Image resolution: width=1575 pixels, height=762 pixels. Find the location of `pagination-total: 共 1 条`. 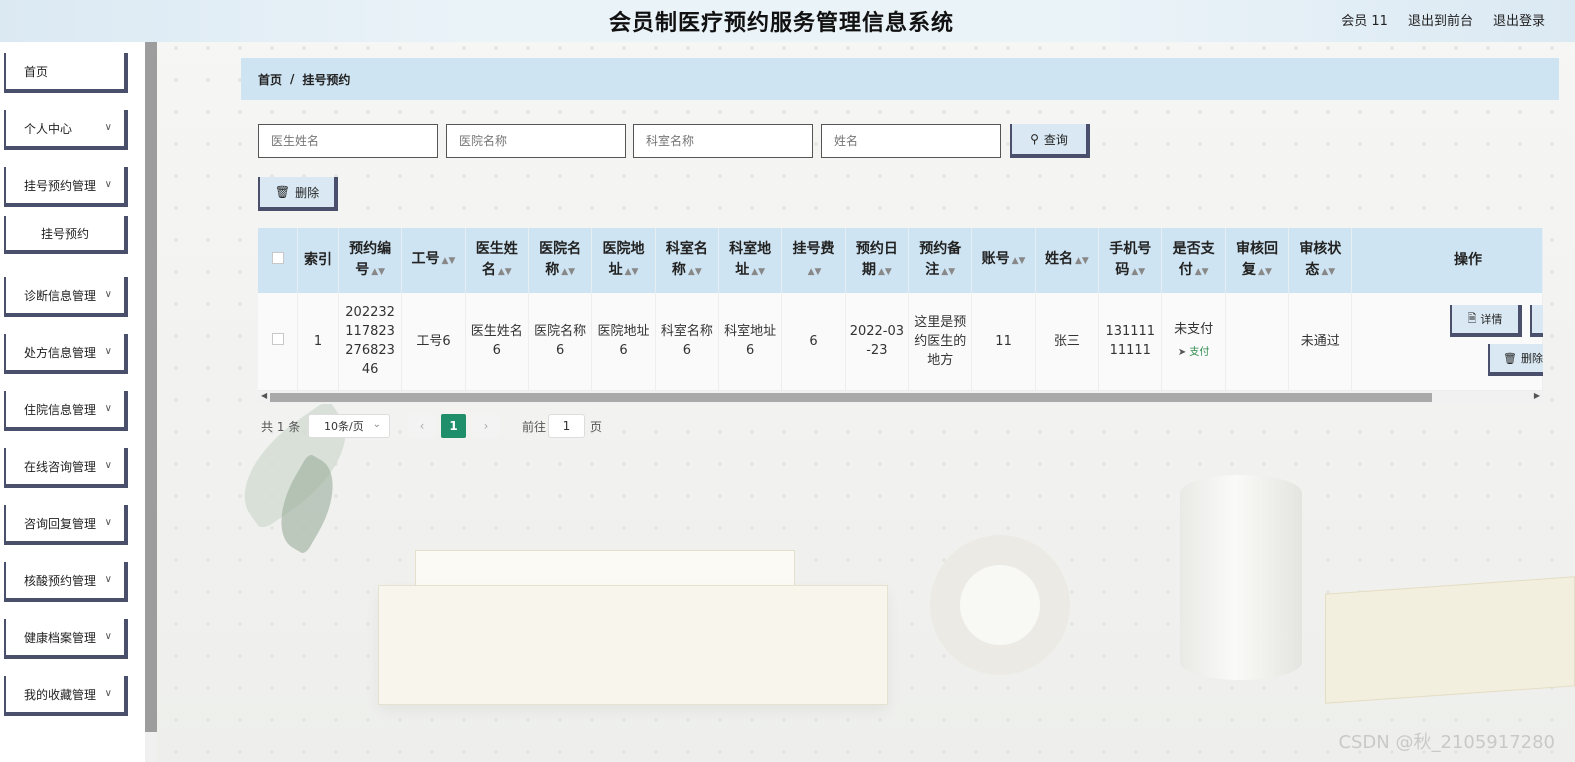

pagination-total: 共 1 条 is located at coordinates (281, 426).